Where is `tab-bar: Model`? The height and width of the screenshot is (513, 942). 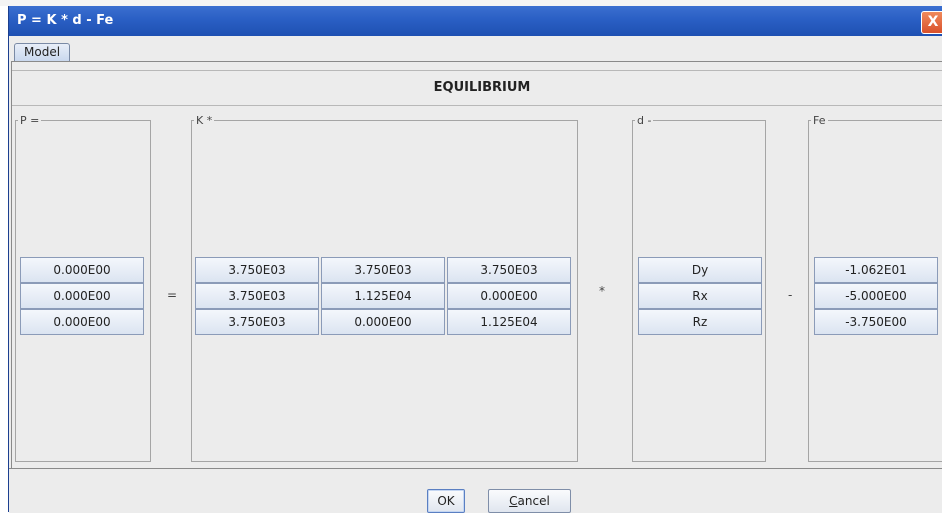 tab-bar: Model is located at coordinates (475, 50).